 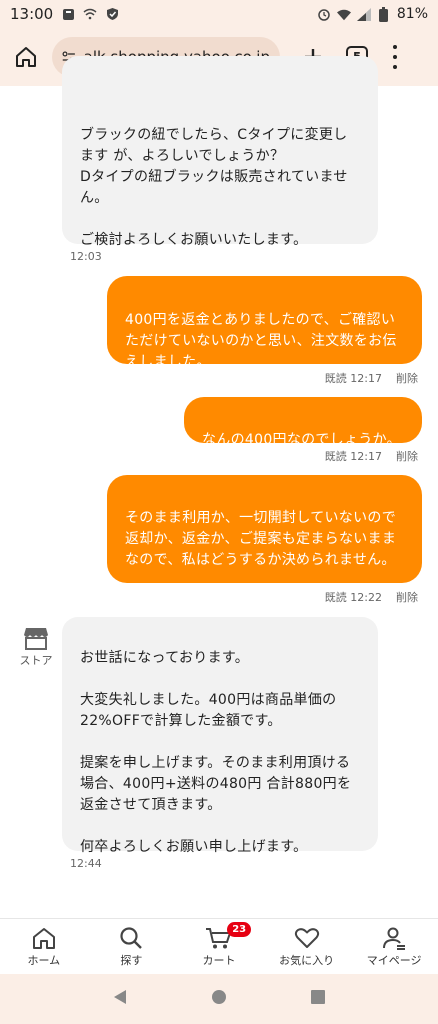 I want to click on notification-icon, so click(x=68, y=14).